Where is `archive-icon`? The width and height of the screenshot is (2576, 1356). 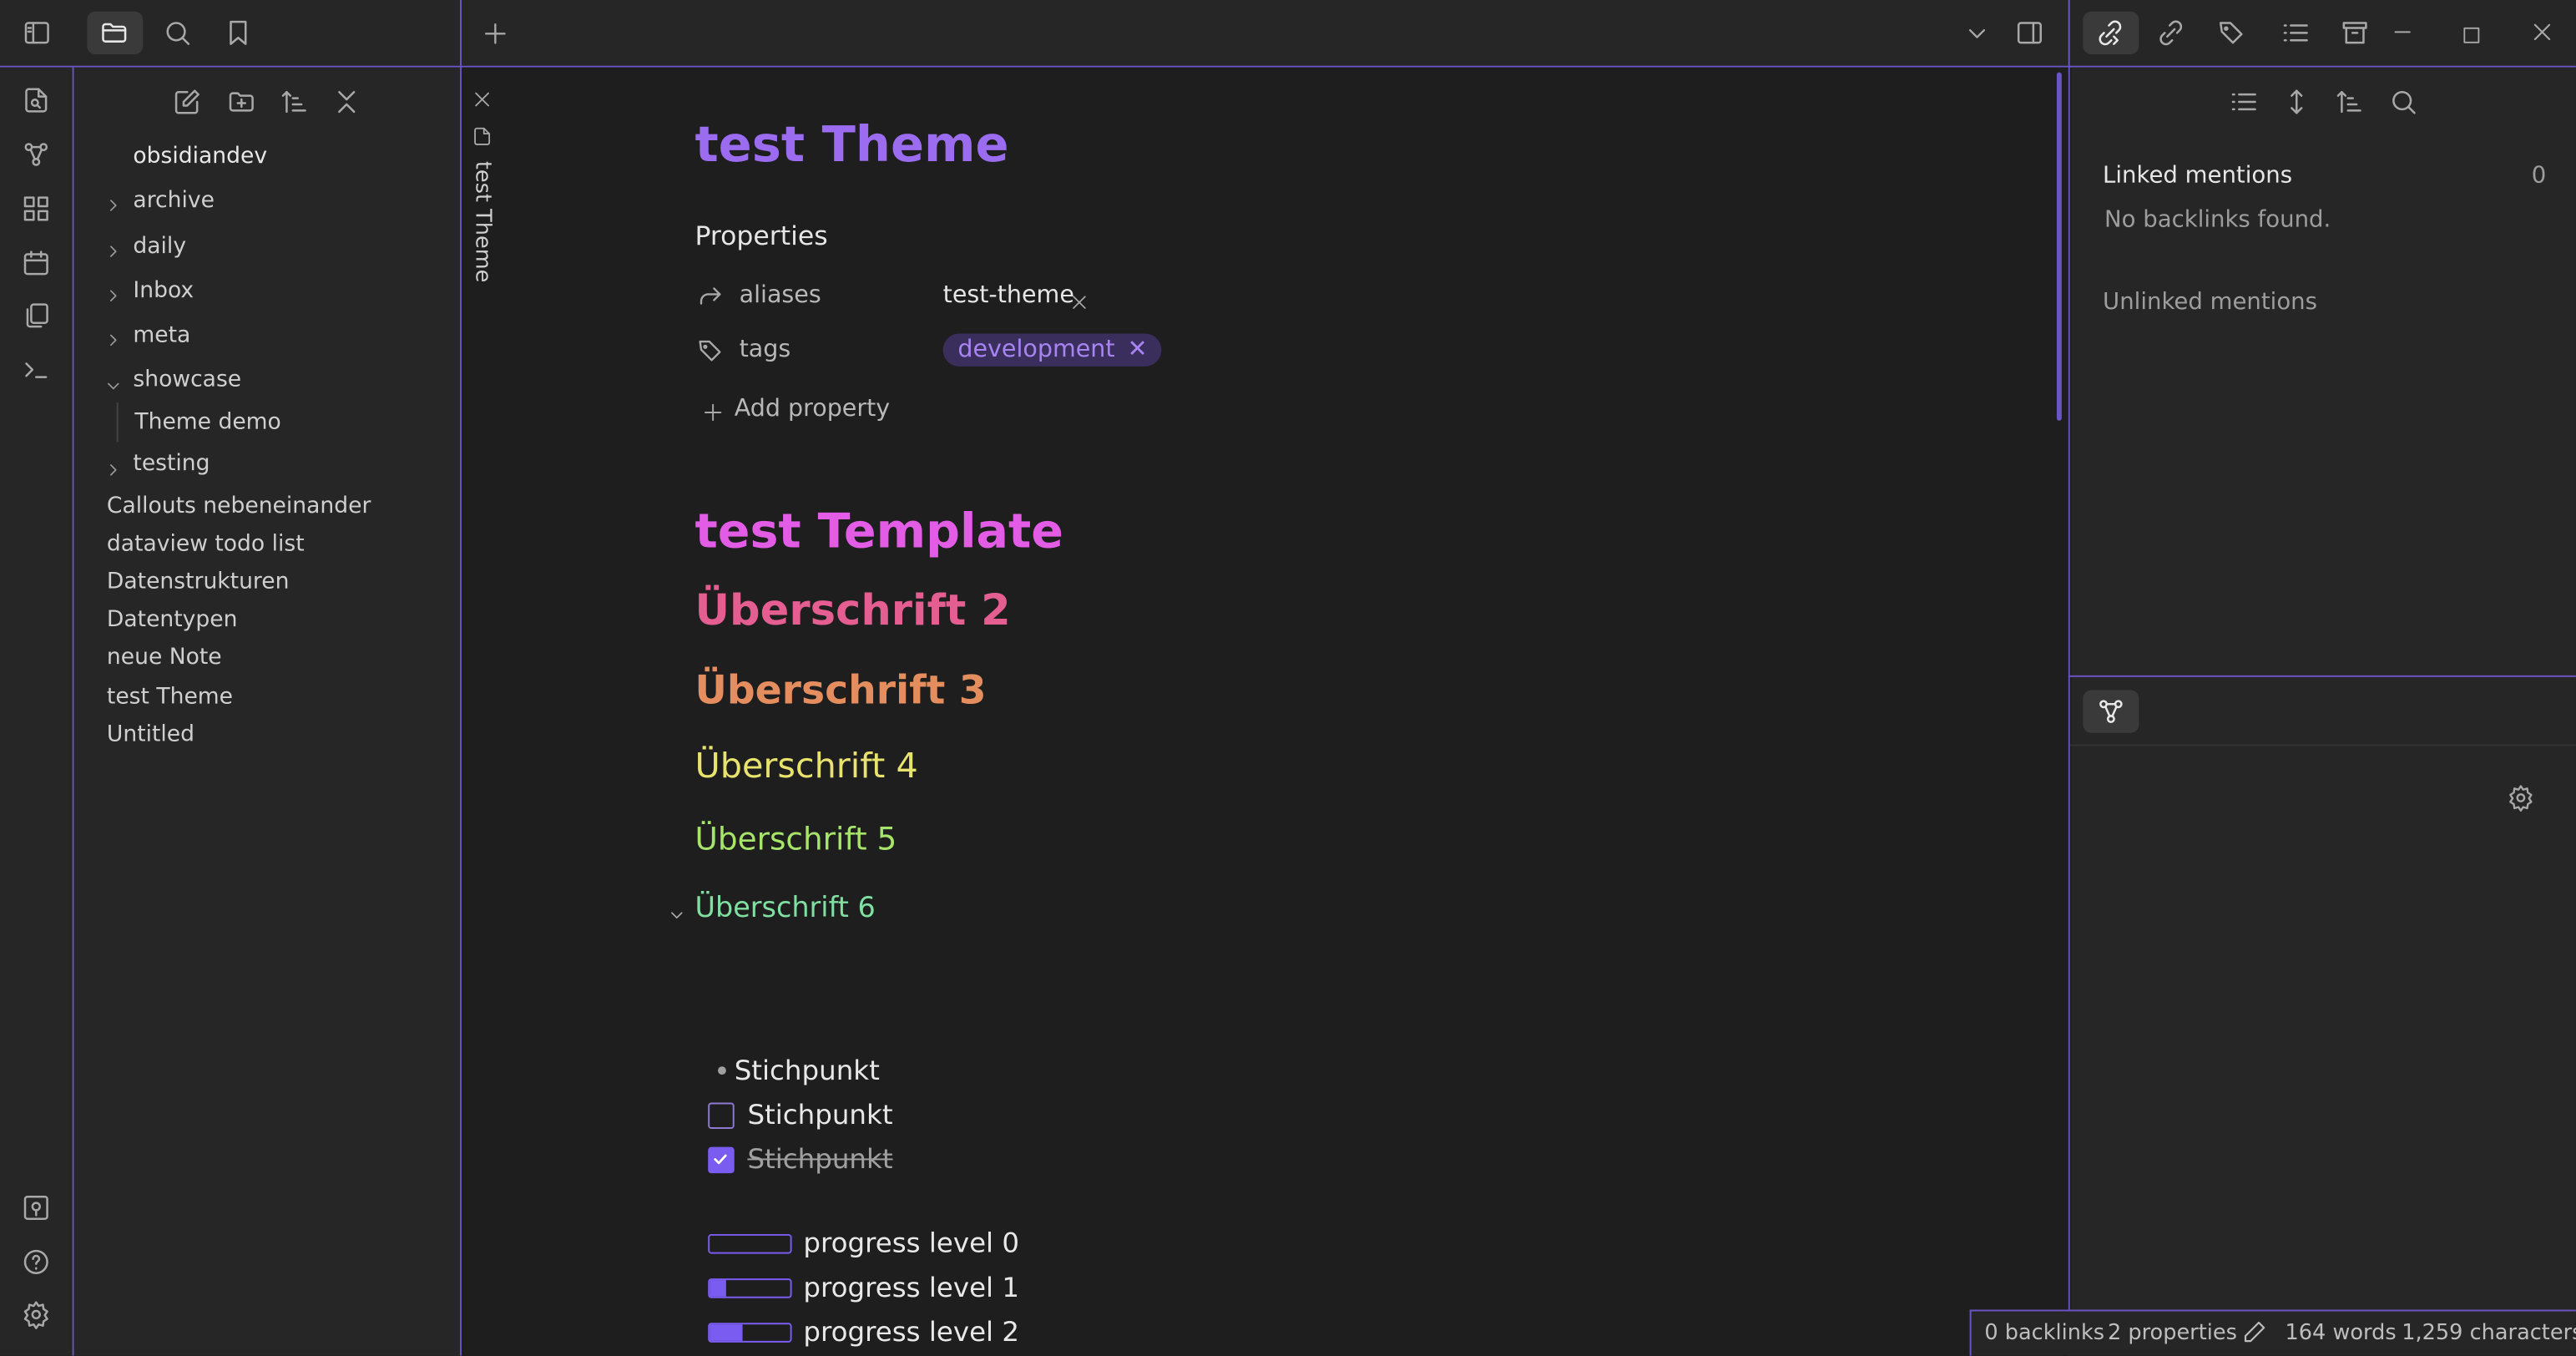
archive-icon is located at coordinates (2354, 33).